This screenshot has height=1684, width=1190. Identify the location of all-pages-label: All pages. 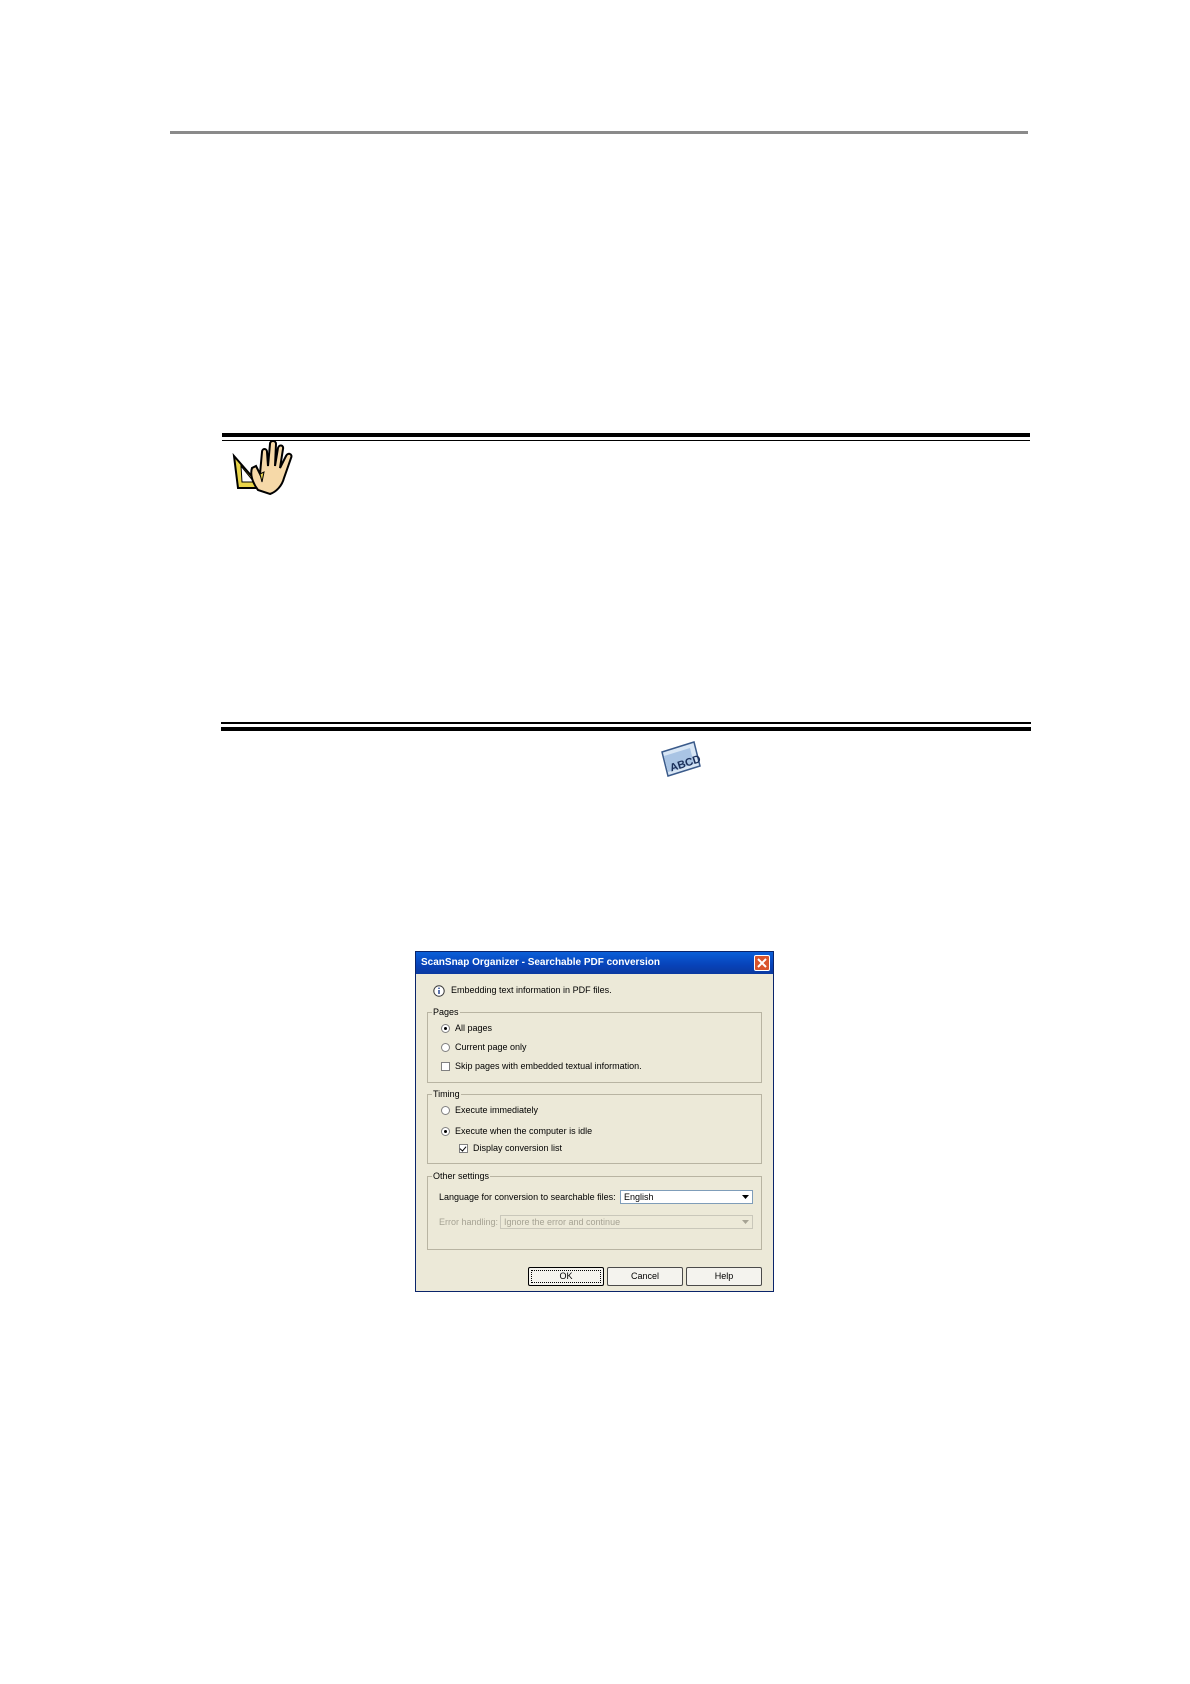
(473, 1028).